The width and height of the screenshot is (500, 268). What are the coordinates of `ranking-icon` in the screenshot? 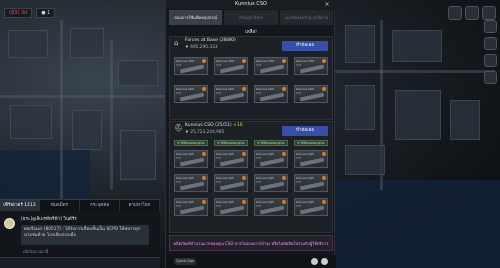 It's located at (490, 77).